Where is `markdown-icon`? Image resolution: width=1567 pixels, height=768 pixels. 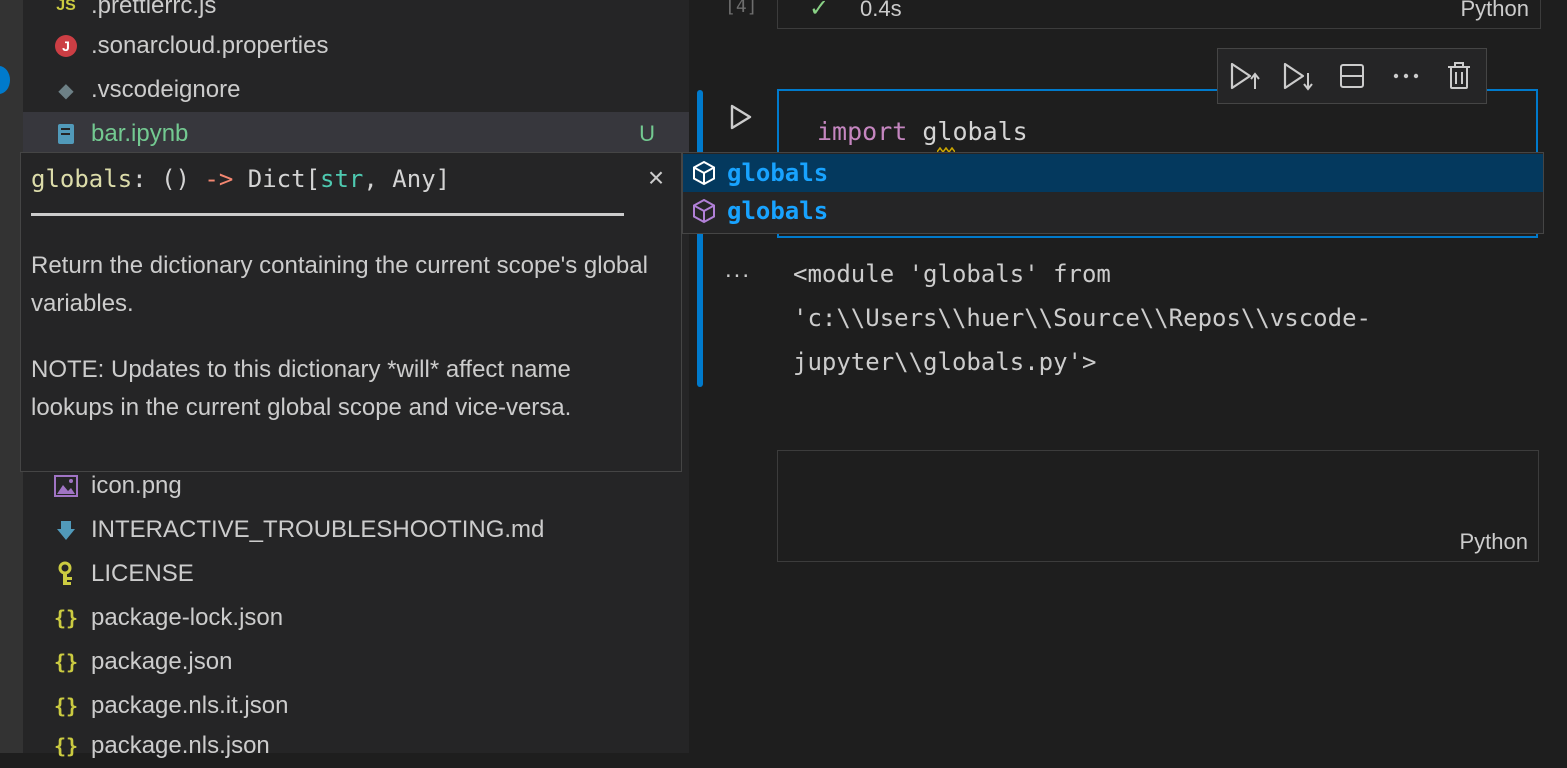 markdown-icon is located at coordinates (66, 530).